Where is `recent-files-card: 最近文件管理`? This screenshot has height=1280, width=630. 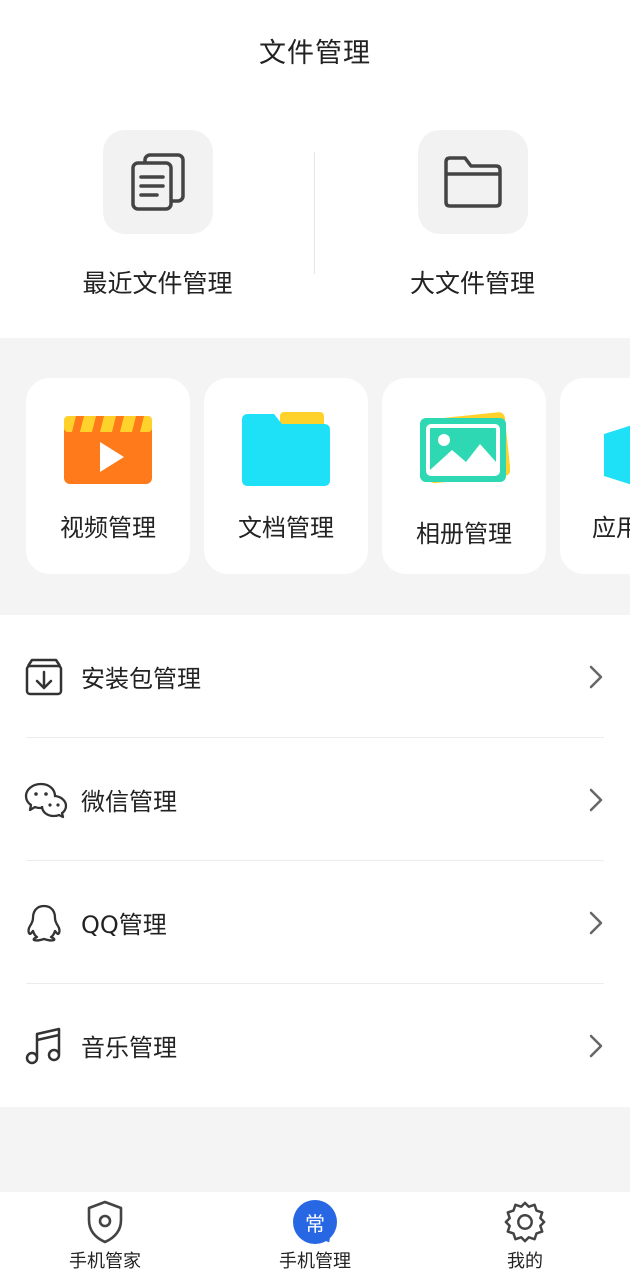
recent-files-card: 最近文件管理 is located at coordinates (157, 225).